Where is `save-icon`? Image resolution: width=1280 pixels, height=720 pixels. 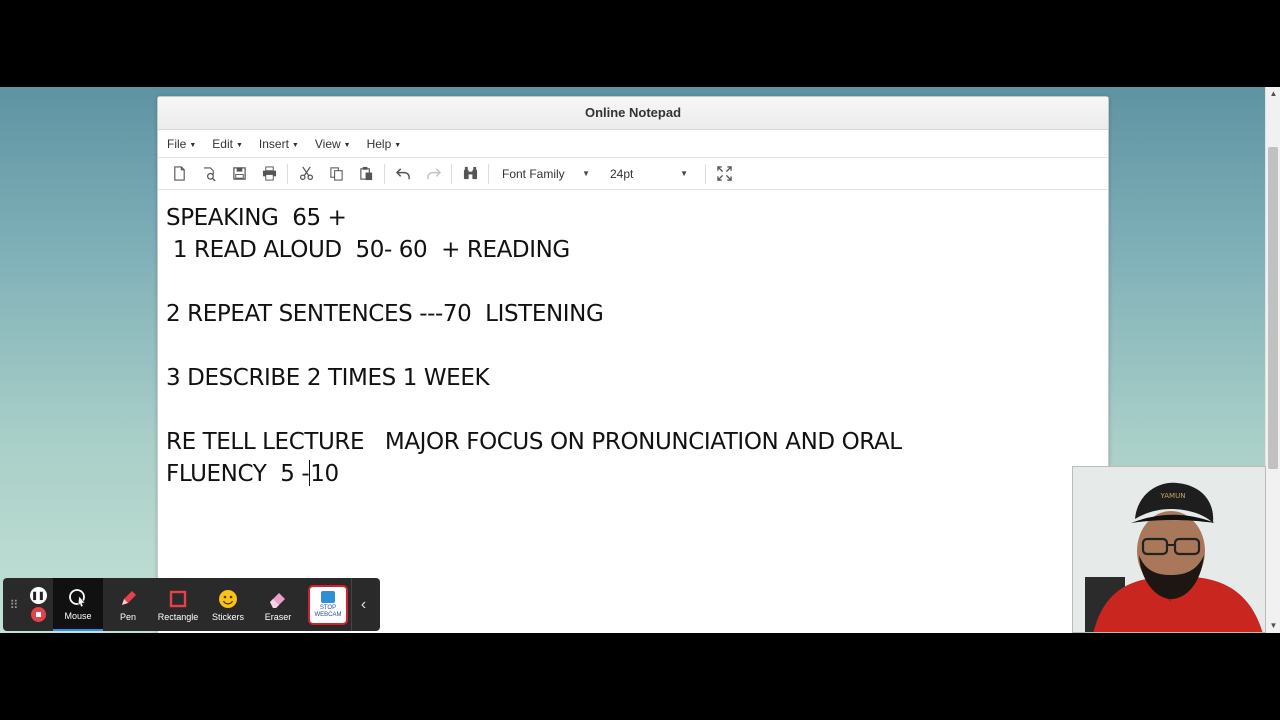
save-icon is located at coordinates (239, 173).